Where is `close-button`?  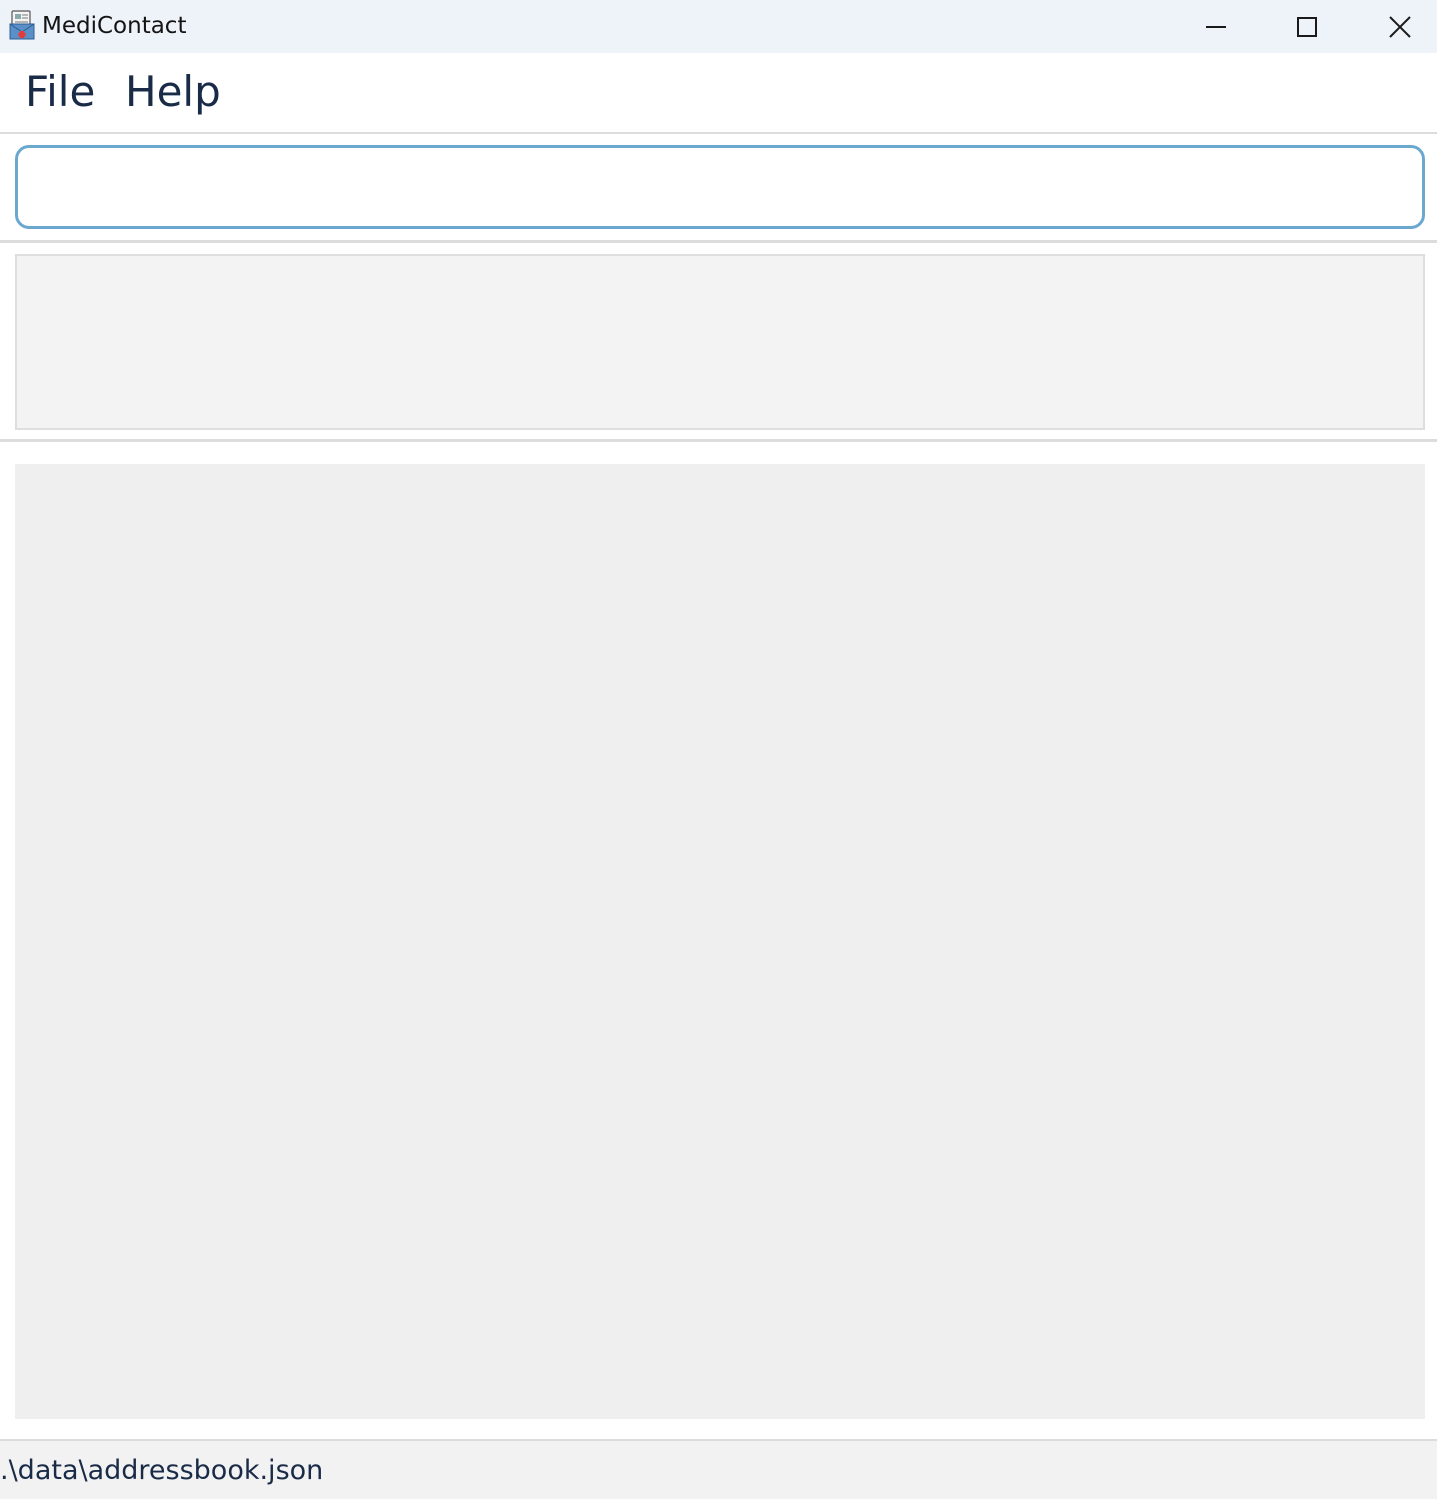
close-button is located at coordinates (1395, 26).